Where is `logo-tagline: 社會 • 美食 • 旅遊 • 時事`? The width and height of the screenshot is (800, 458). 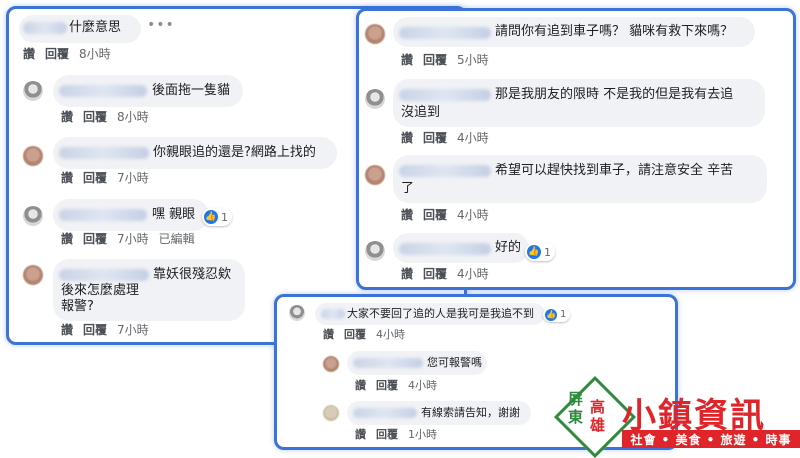 logo-tagline: 社會 • 美食 • 旅遊 • 時事 is located at coordinates (711, 439).